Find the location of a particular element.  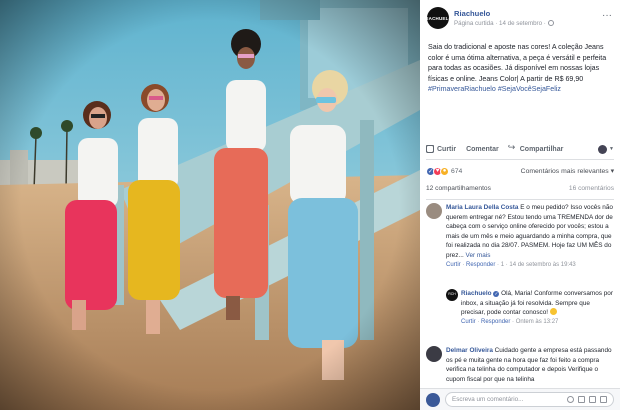

reply-reply-link: Responder is located at coordinates (495, 322).